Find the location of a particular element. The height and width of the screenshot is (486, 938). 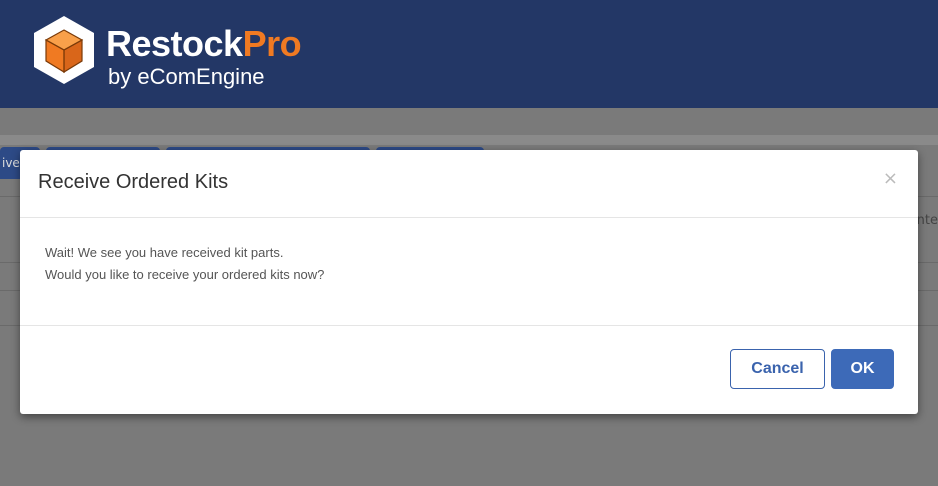

brand-name: RestockPro is located at coordinates (204, 43).